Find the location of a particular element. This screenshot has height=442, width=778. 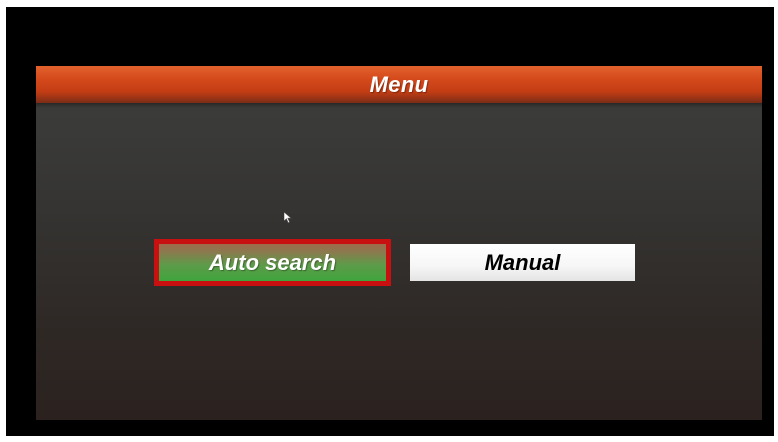

menu-titlebar: Menu is located at coordinates (399, 84).